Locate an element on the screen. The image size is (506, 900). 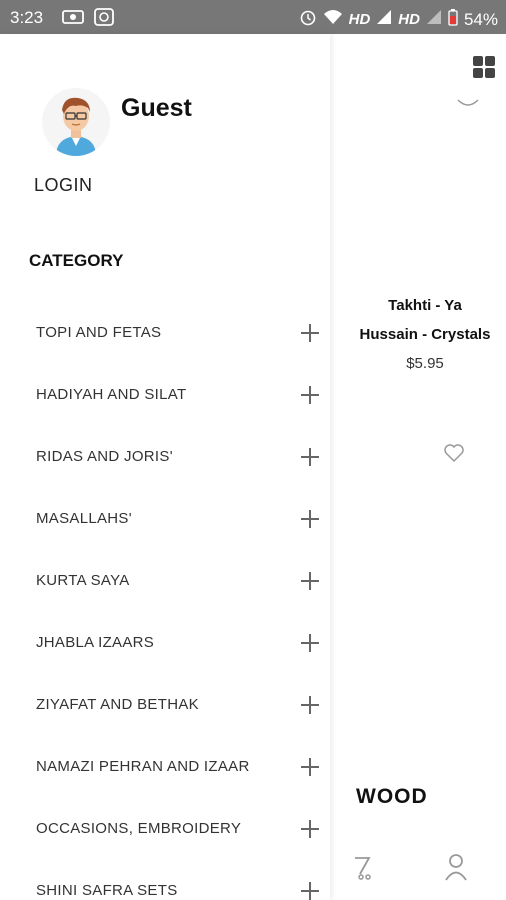
battery-icon is located at coordinates (453, 19).